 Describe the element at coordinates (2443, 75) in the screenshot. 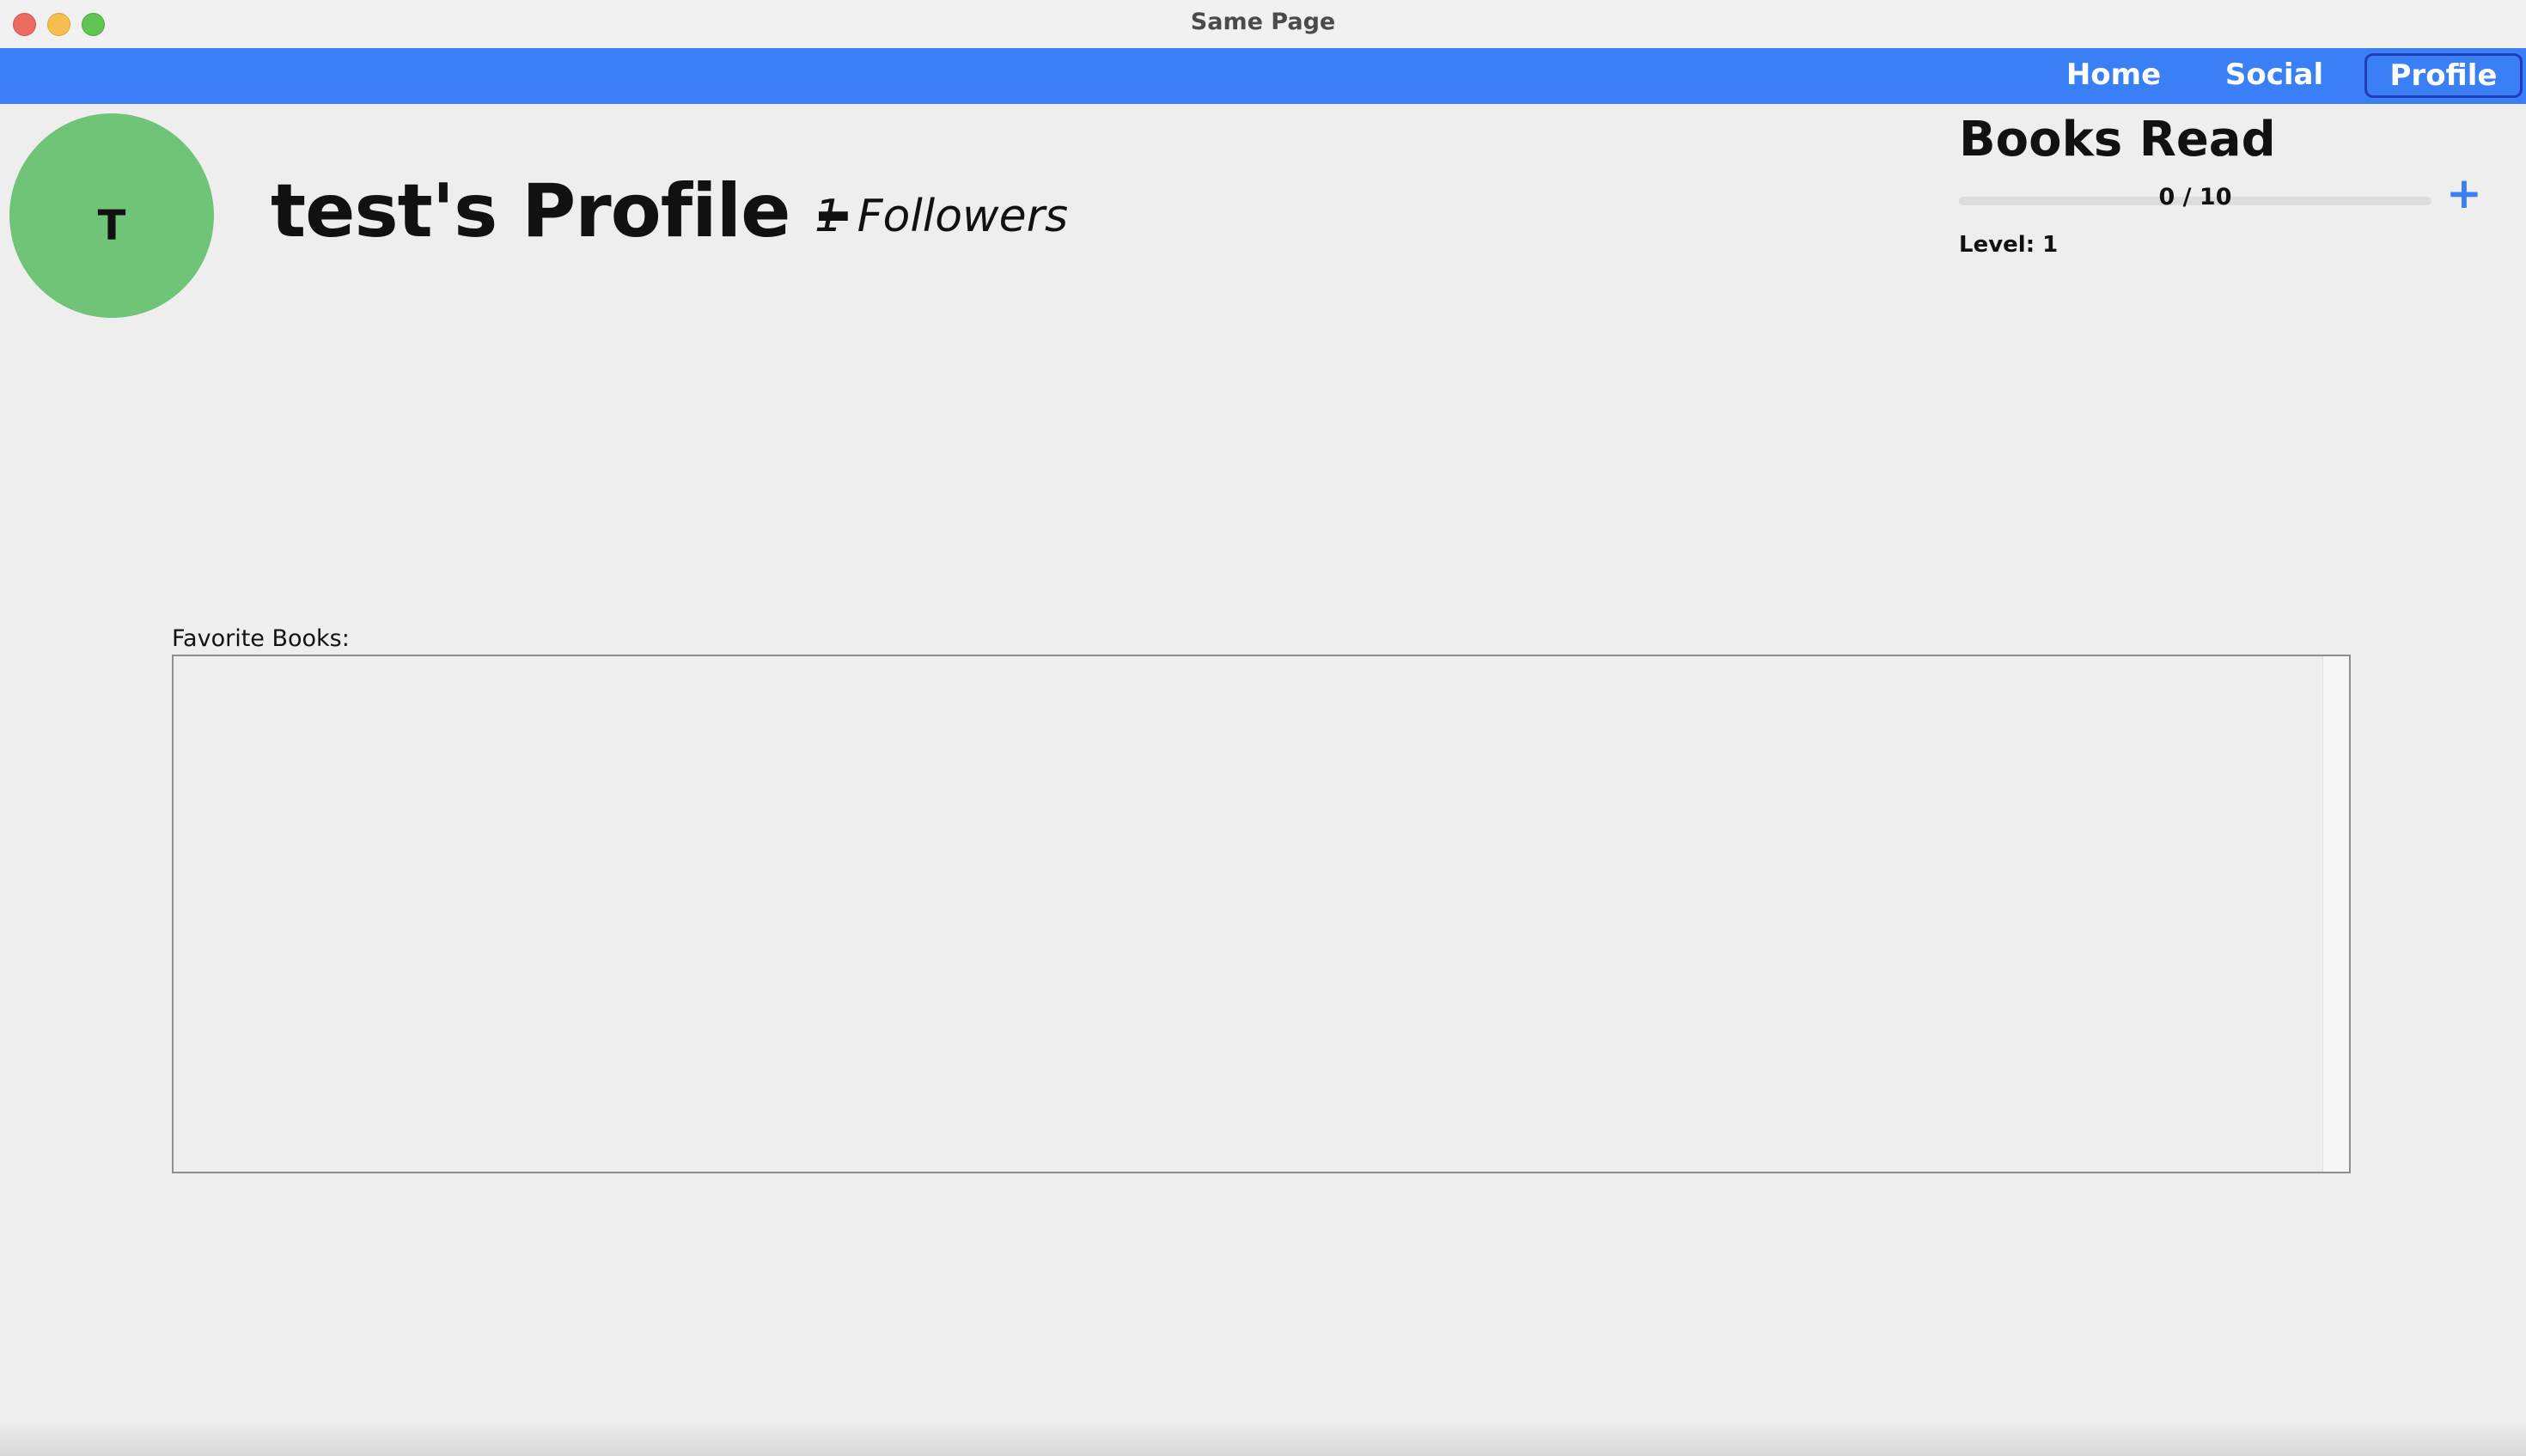

I see `nav-profile-button: Profile` at that location.